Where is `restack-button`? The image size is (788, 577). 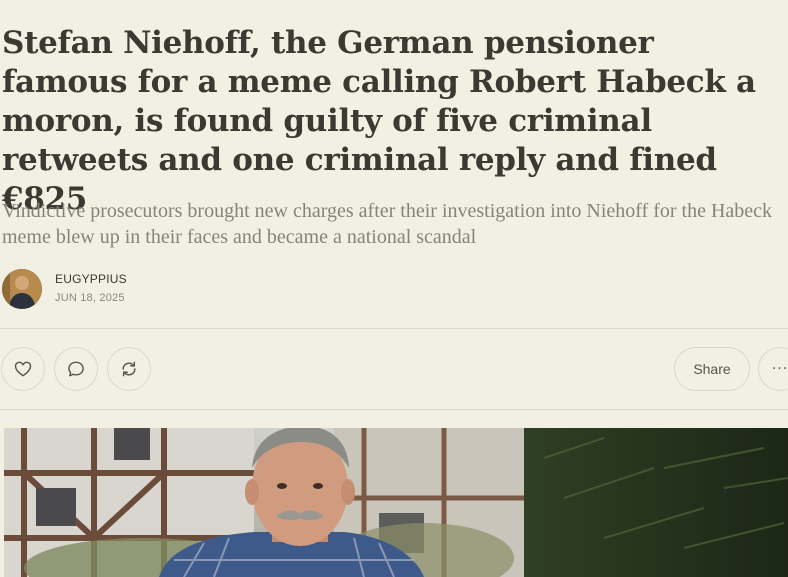
restack-button is located at coordinates (129, 369).